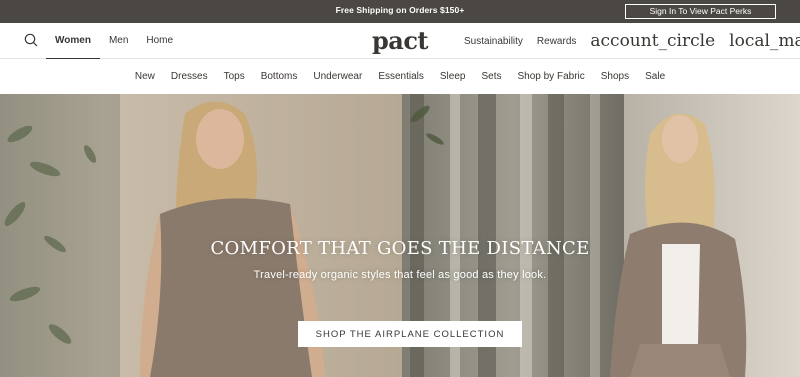 The height and width of the screenshot is (377, 800). I want to click on account-icon: account_circle, so click(652, 41).